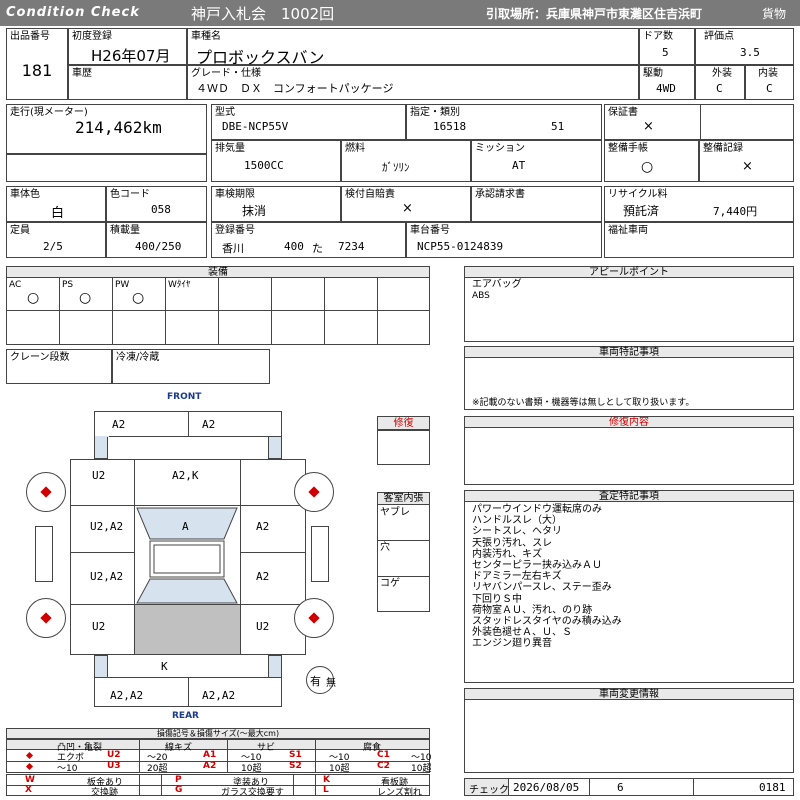 This screenshot has height=800, width=800. I want to click on maint-record-value: ×, so click(747, 166).